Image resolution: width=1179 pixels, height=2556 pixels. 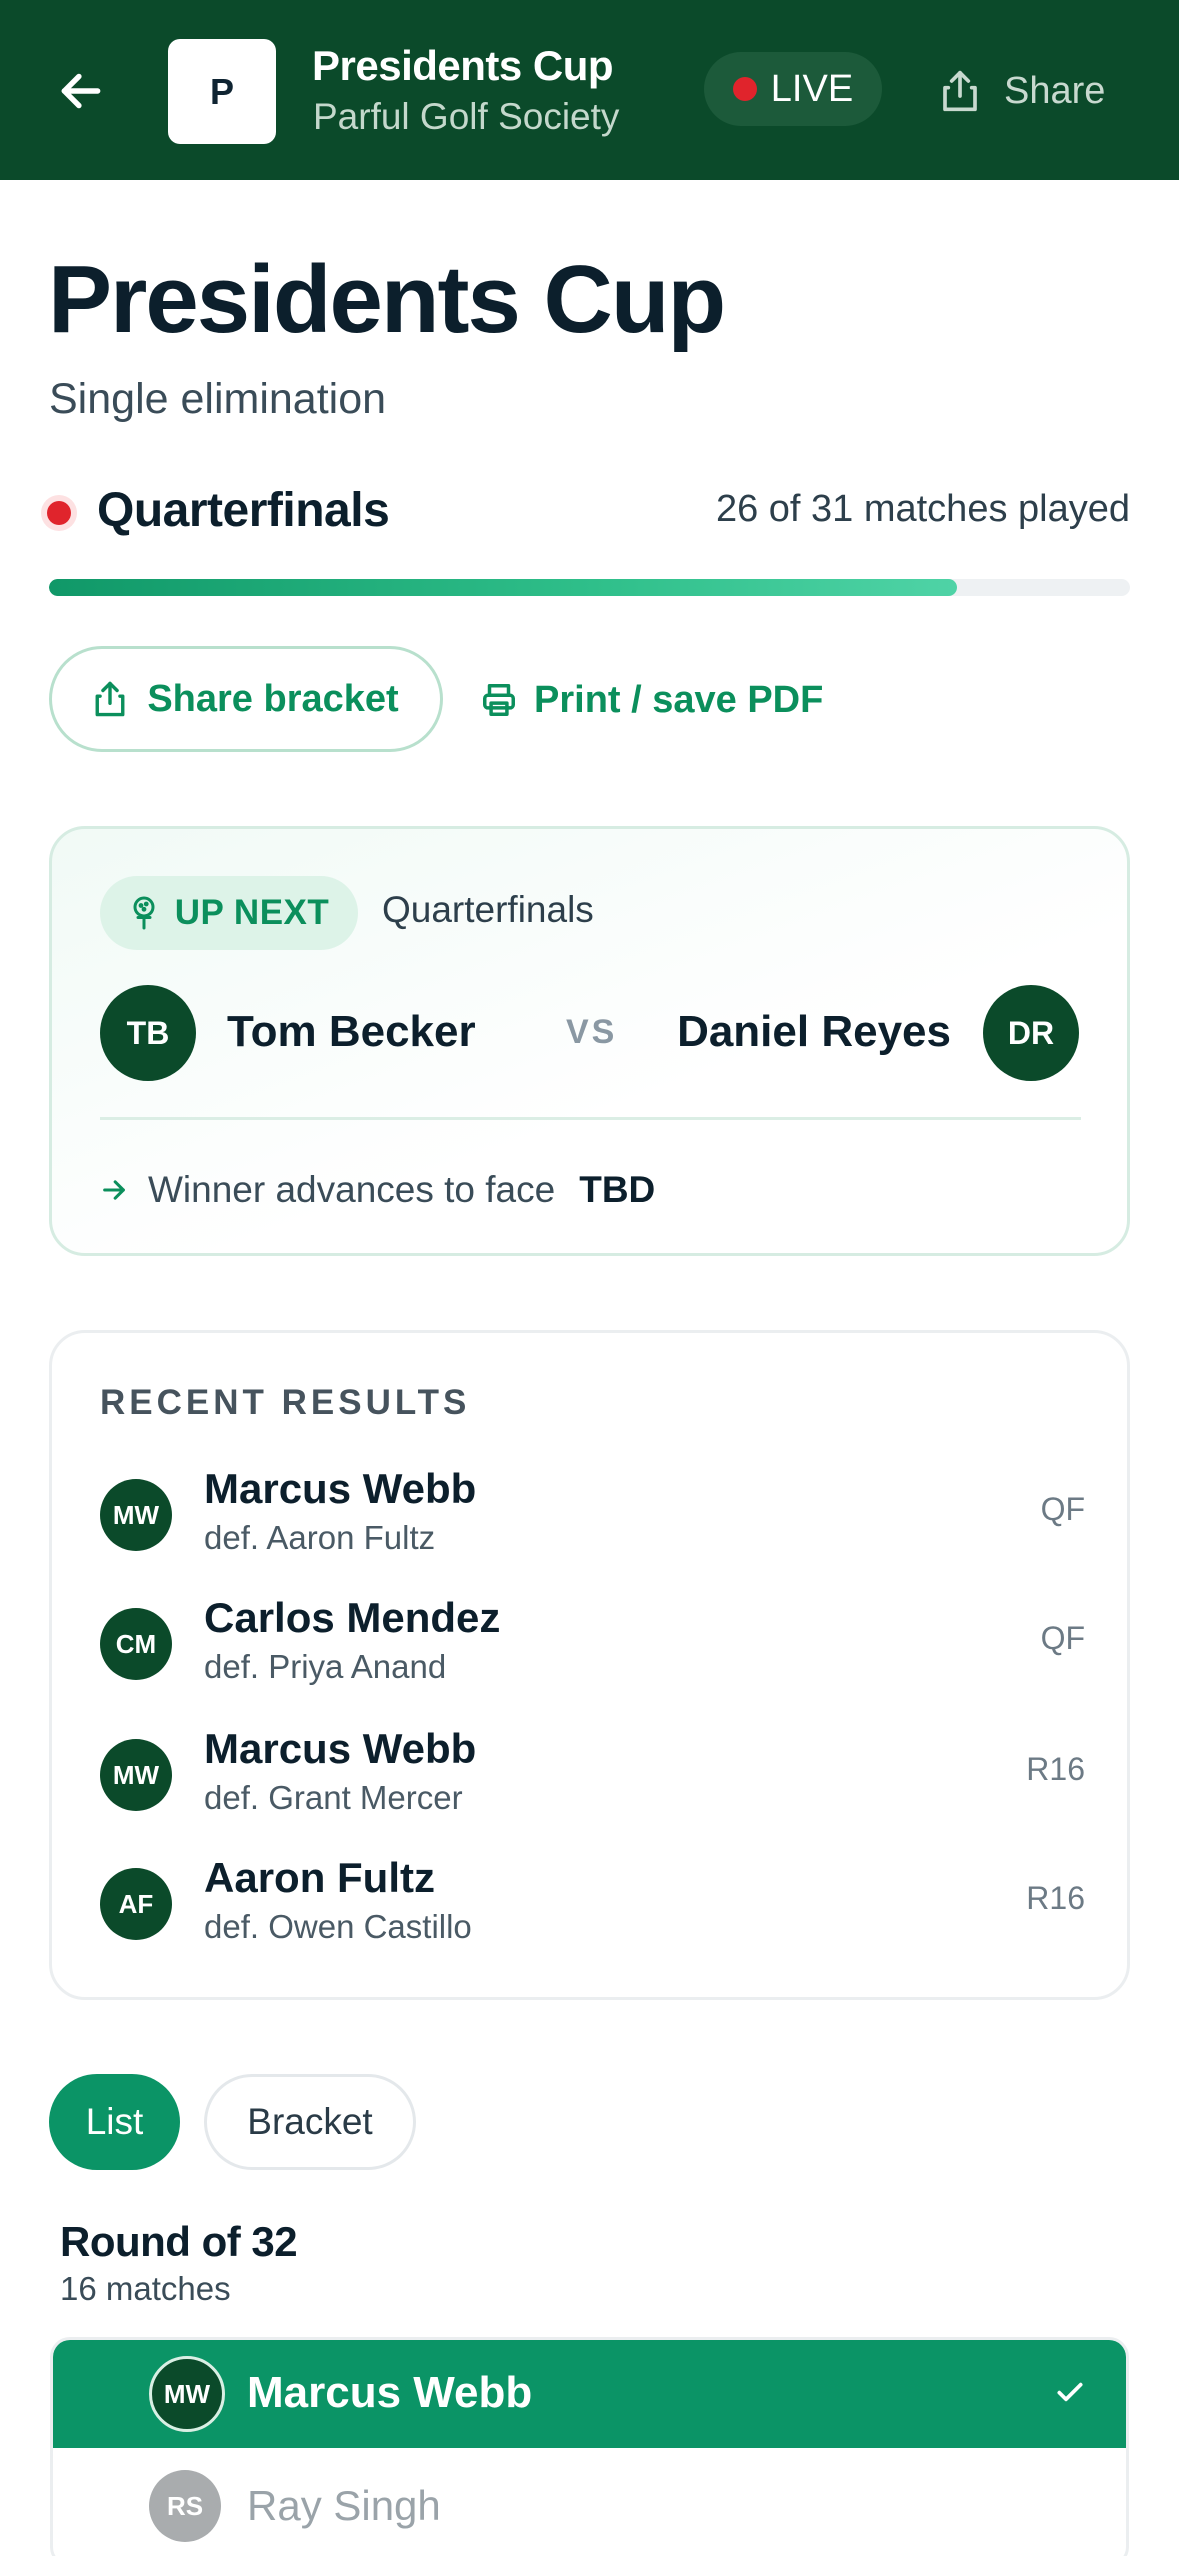 I want to click on avatar: DR, so click(x=1031, y=1033).